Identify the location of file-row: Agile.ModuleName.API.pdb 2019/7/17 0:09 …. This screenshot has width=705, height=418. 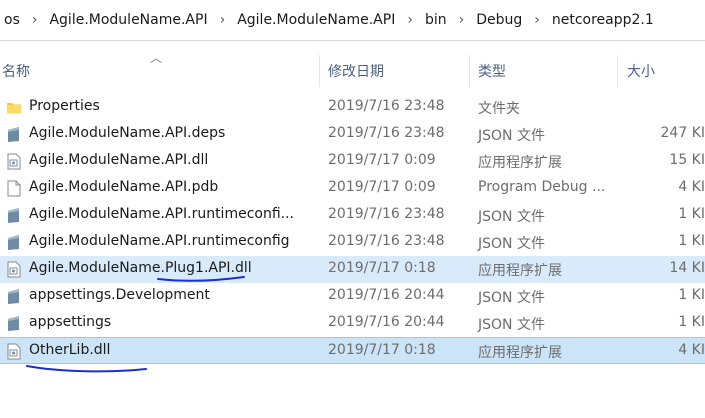
(352, 188).